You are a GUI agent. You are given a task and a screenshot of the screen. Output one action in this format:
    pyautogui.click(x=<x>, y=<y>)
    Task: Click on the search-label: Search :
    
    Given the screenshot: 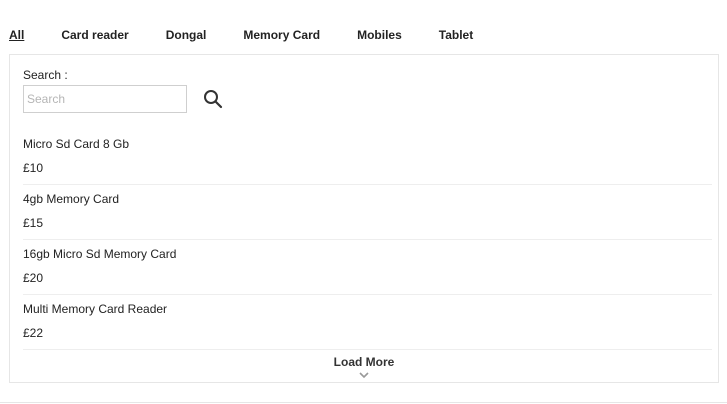 What is the action you would take?
    pyautogui.click(x=45, y=75)
    